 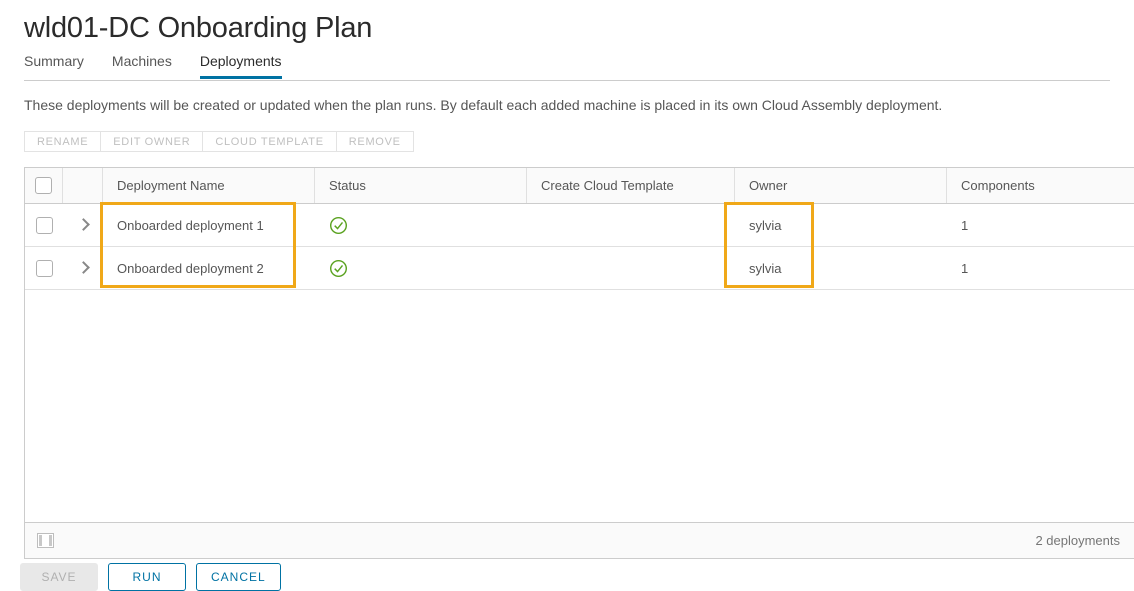 I want to click on column-header-deployment-name: Deployment Name, so click(x=209, y=185).